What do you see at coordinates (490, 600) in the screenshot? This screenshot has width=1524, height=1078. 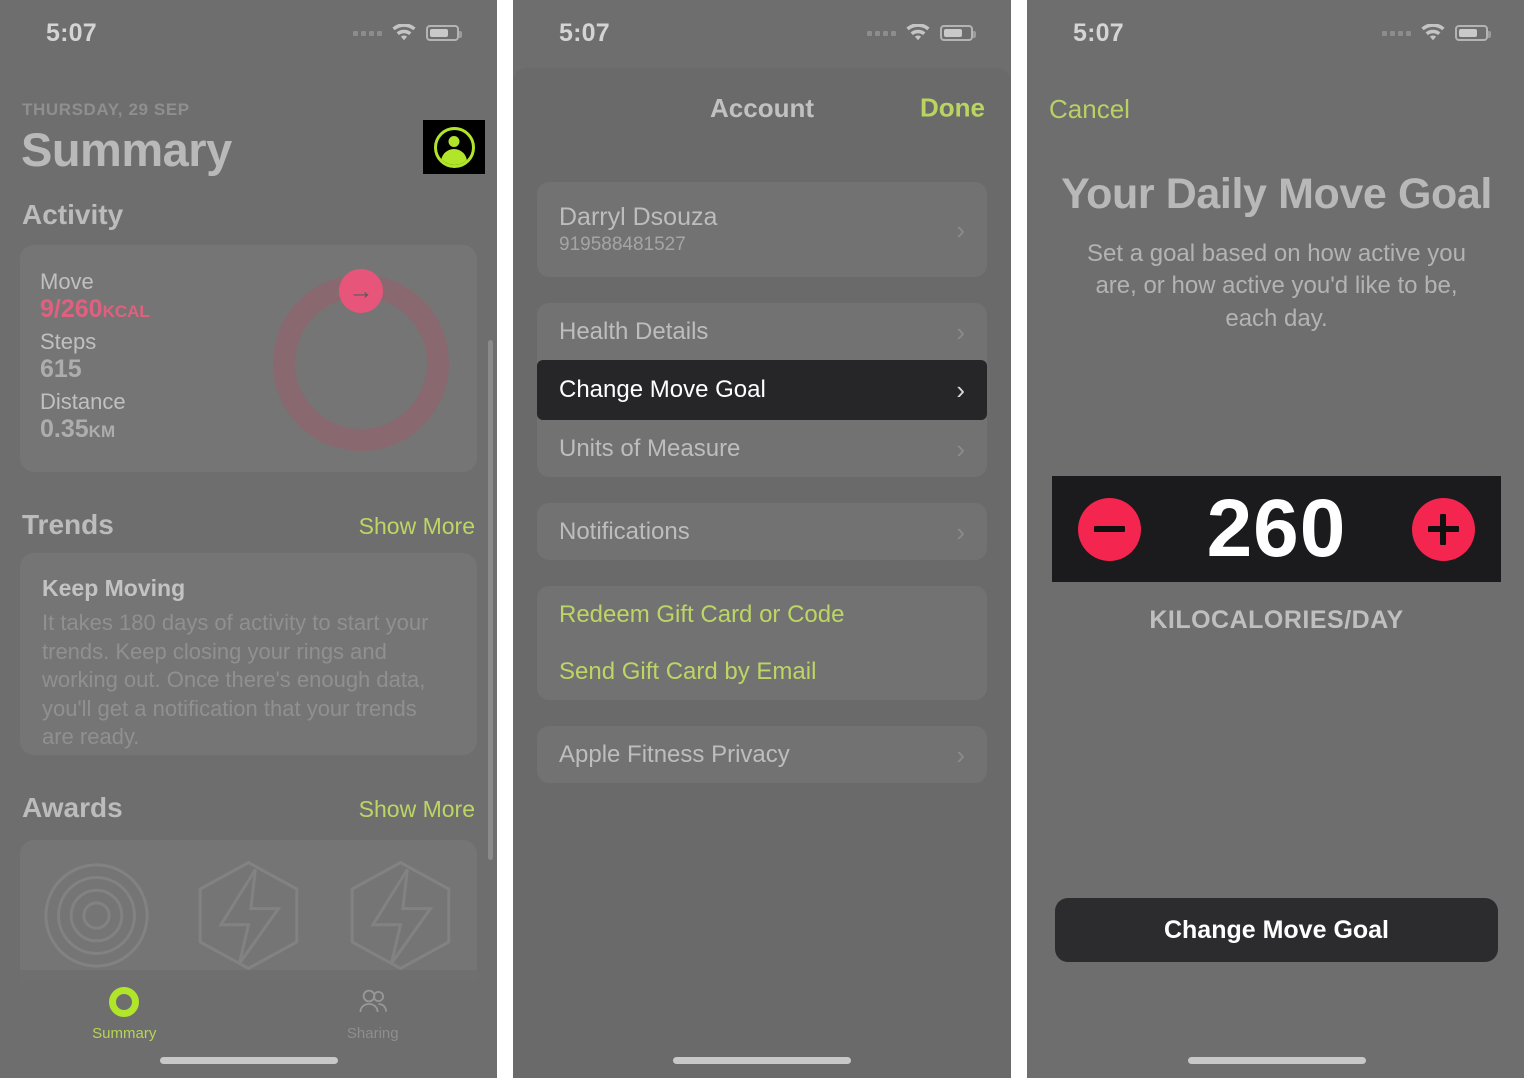 I see `vertical-scrollbar` at bounding box center [490, 600].